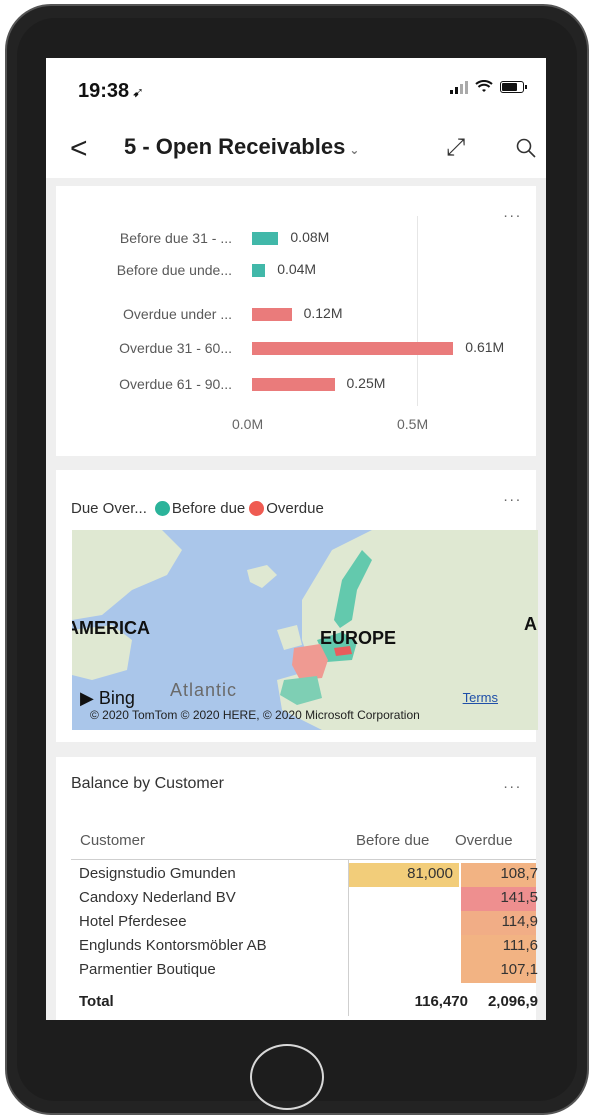 The height and width of the screenshot is (1119, 594). Describe the element at coordinates (295, 508) in the screenshot. I see `legend-label-overdue: Overdue` at that location.